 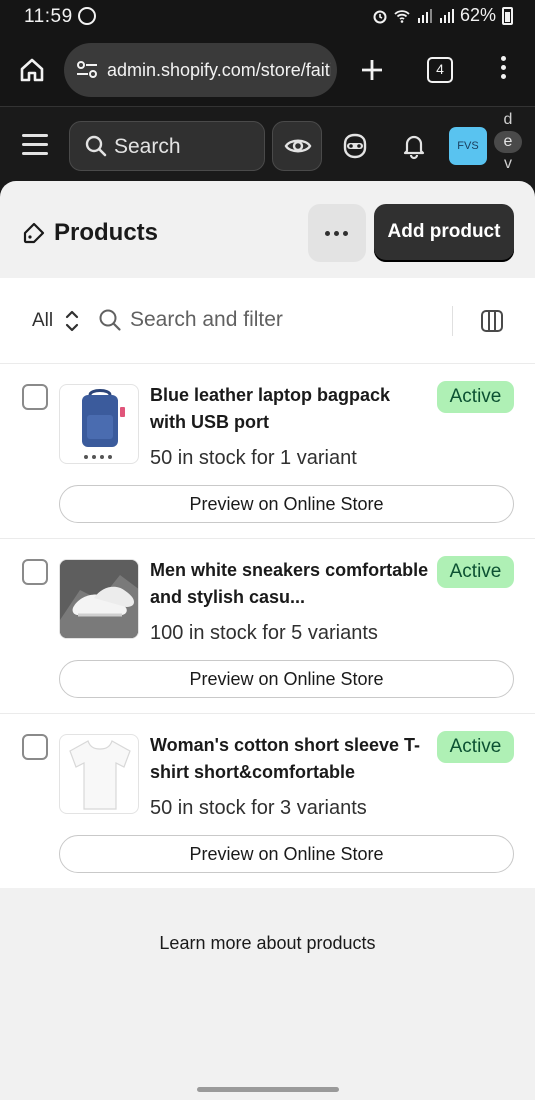 I want to click on product-thumbnail-sneakers, so click(x=99, y=599).